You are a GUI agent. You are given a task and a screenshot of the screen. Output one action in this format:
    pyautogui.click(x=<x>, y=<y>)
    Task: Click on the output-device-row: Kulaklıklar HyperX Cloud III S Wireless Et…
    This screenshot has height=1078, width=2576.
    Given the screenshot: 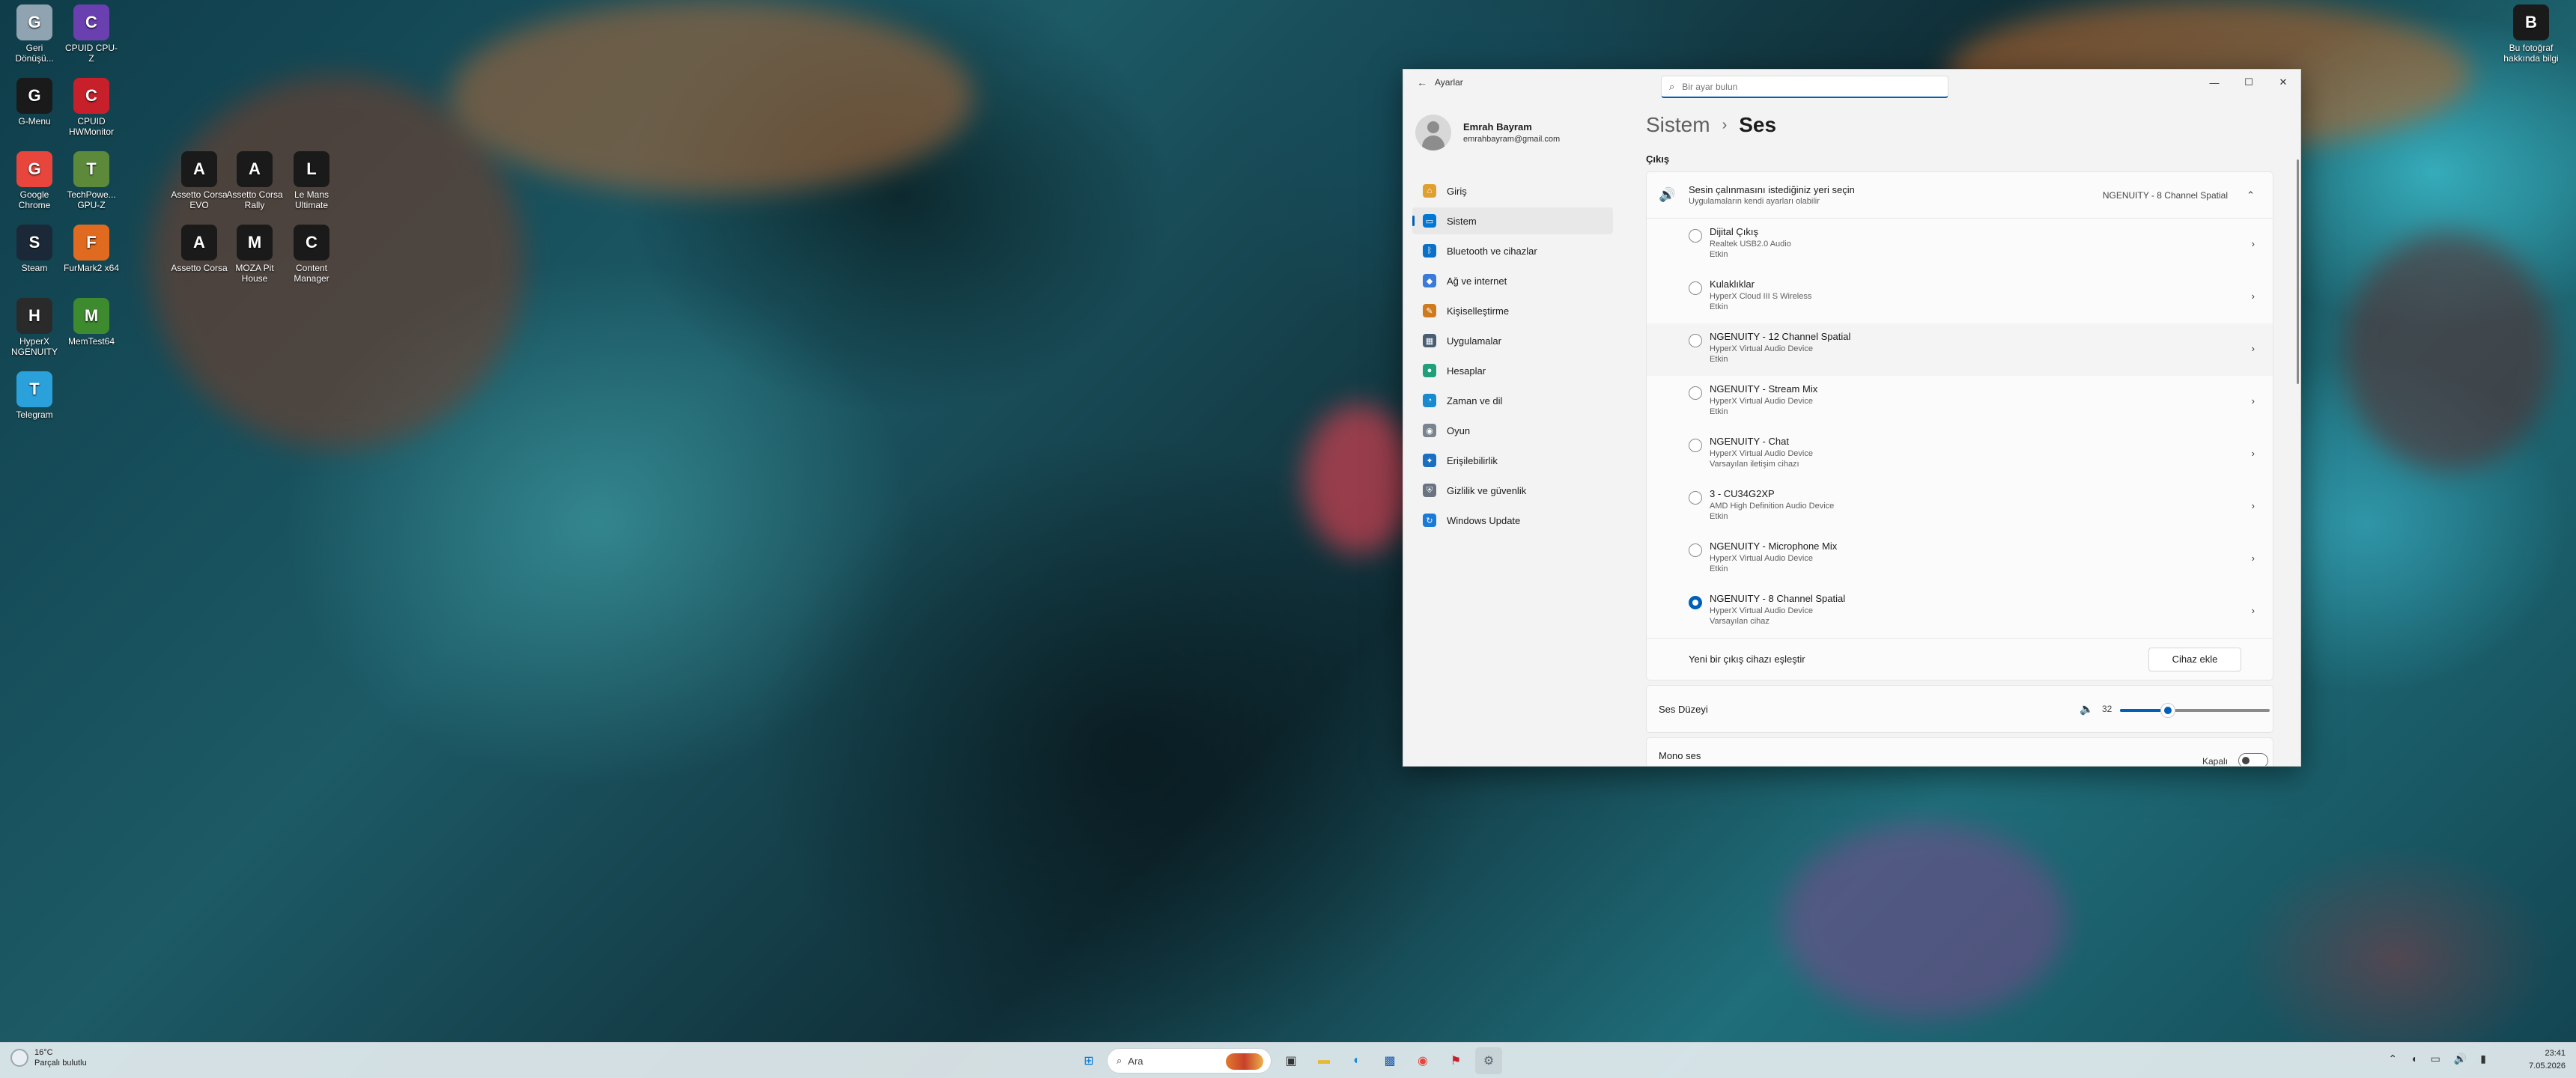 What is the action you would take?
    pyautogui.click(x=1960, y=297)
    